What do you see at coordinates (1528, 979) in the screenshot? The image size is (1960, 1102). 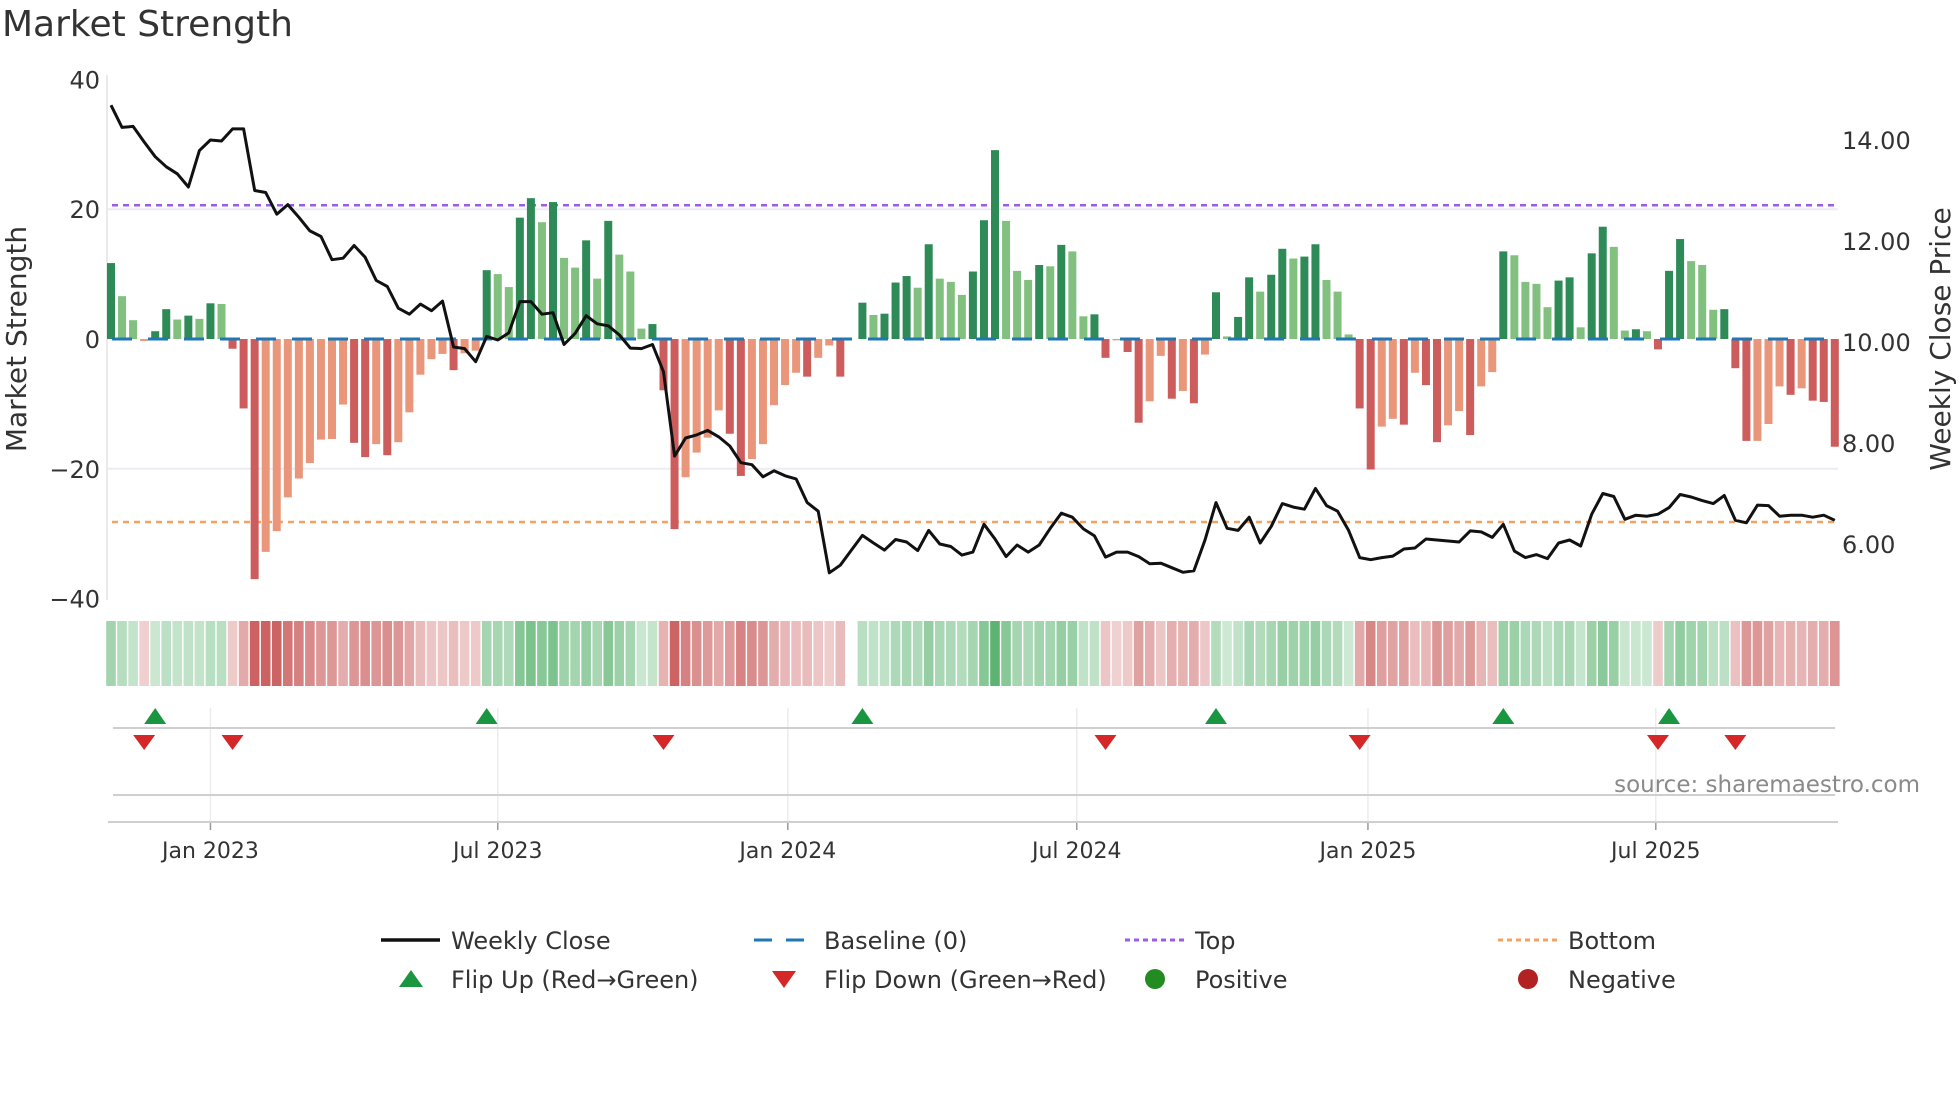 I see `circle-icon` at bounding box center [1528, 979].